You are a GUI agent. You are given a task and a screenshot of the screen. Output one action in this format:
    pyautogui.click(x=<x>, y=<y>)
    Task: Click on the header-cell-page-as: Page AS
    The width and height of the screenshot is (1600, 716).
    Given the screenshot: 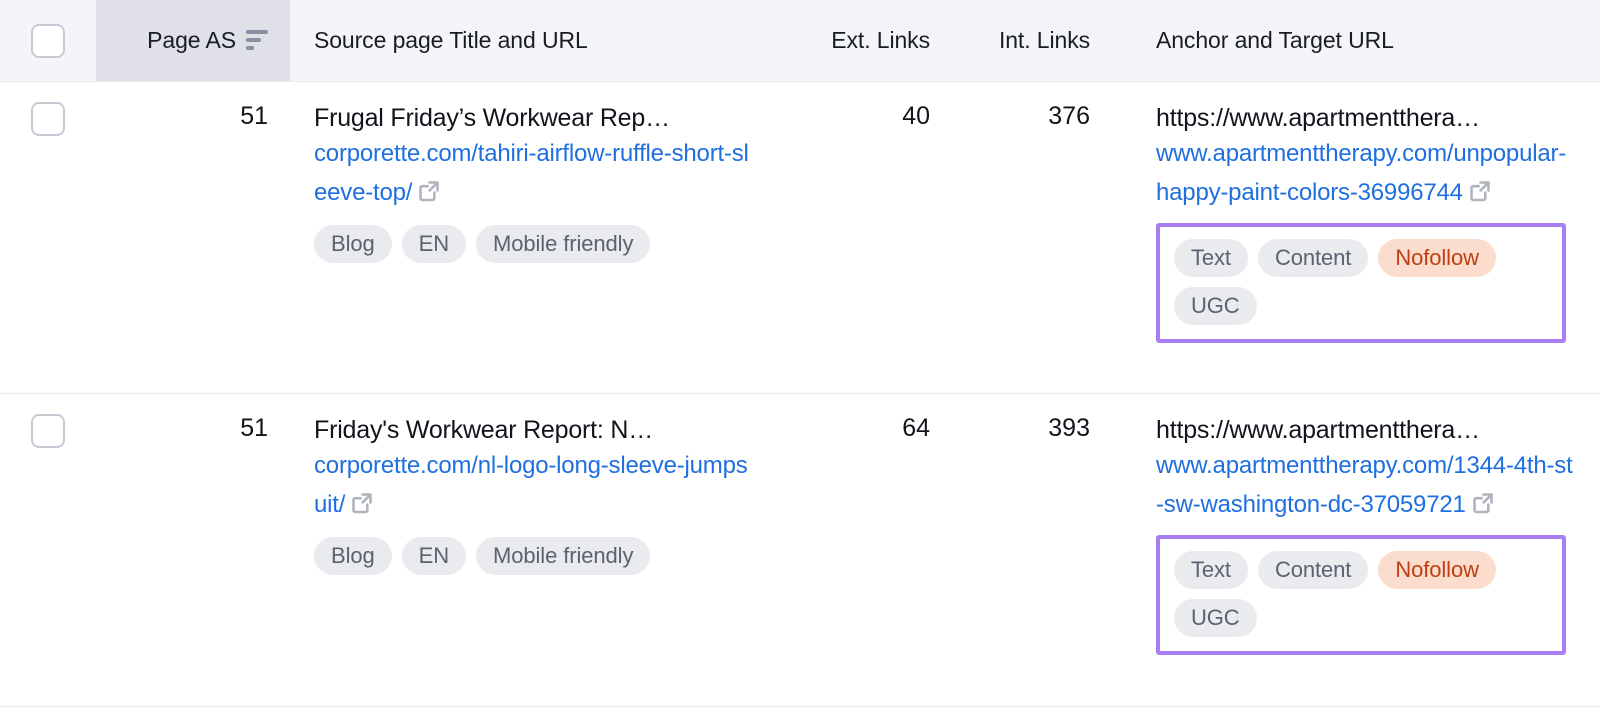 What is the action you would take?
    pyautogui.click(x=193, y=40)
    